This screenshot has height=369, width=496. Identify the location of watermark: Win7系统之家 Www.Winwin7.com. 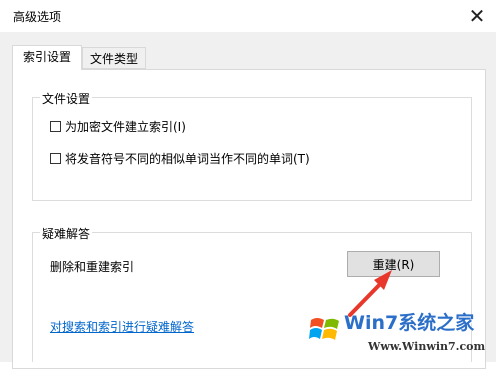
(397, 327).